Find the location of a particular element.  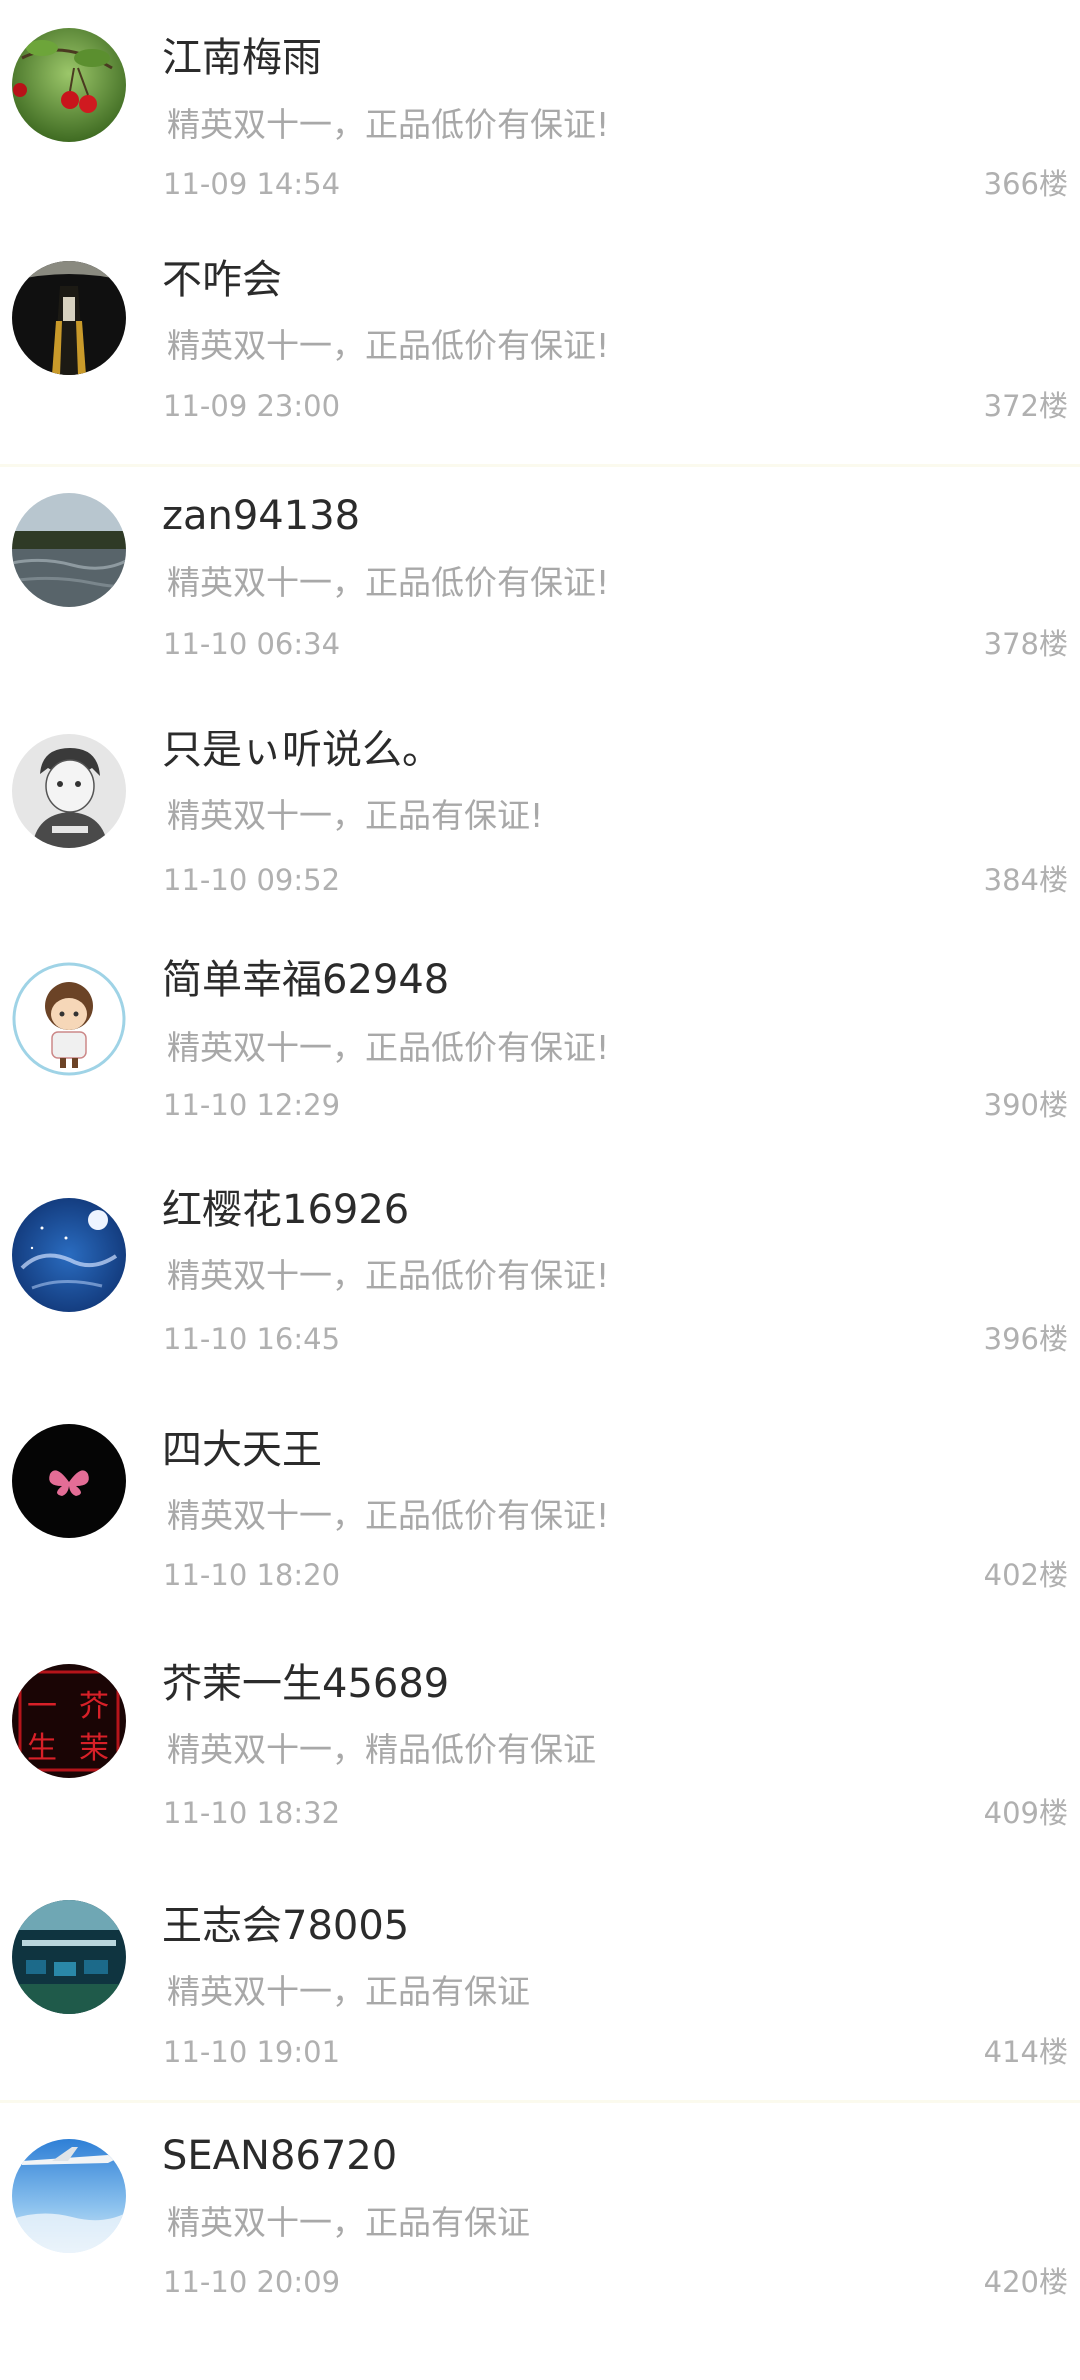

floor-number: 409楼 is located at coordinates (1025, 1813).